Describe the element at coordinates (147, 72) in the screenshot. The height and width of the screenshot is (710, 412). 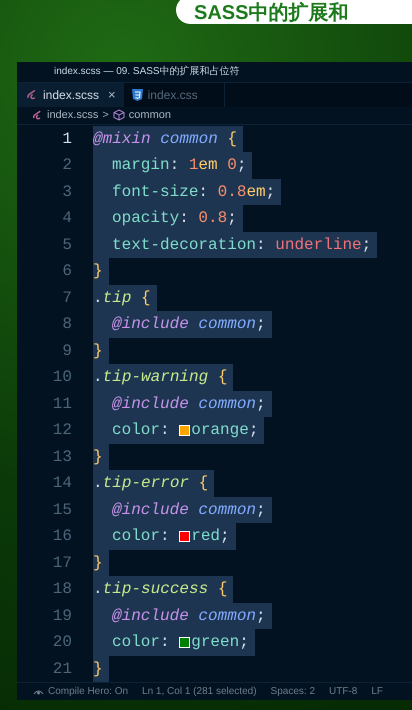
I see `window-title: index.scss — 09. SASS中的扩展和占位符` at that location.